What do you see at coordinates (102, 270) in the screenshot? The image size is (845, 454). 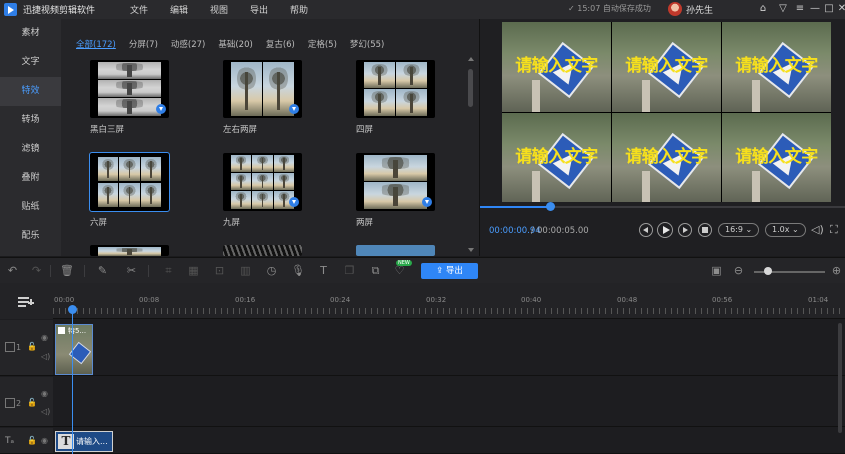 I see `edit-icon: ✎` at bounding box center [102, 270].